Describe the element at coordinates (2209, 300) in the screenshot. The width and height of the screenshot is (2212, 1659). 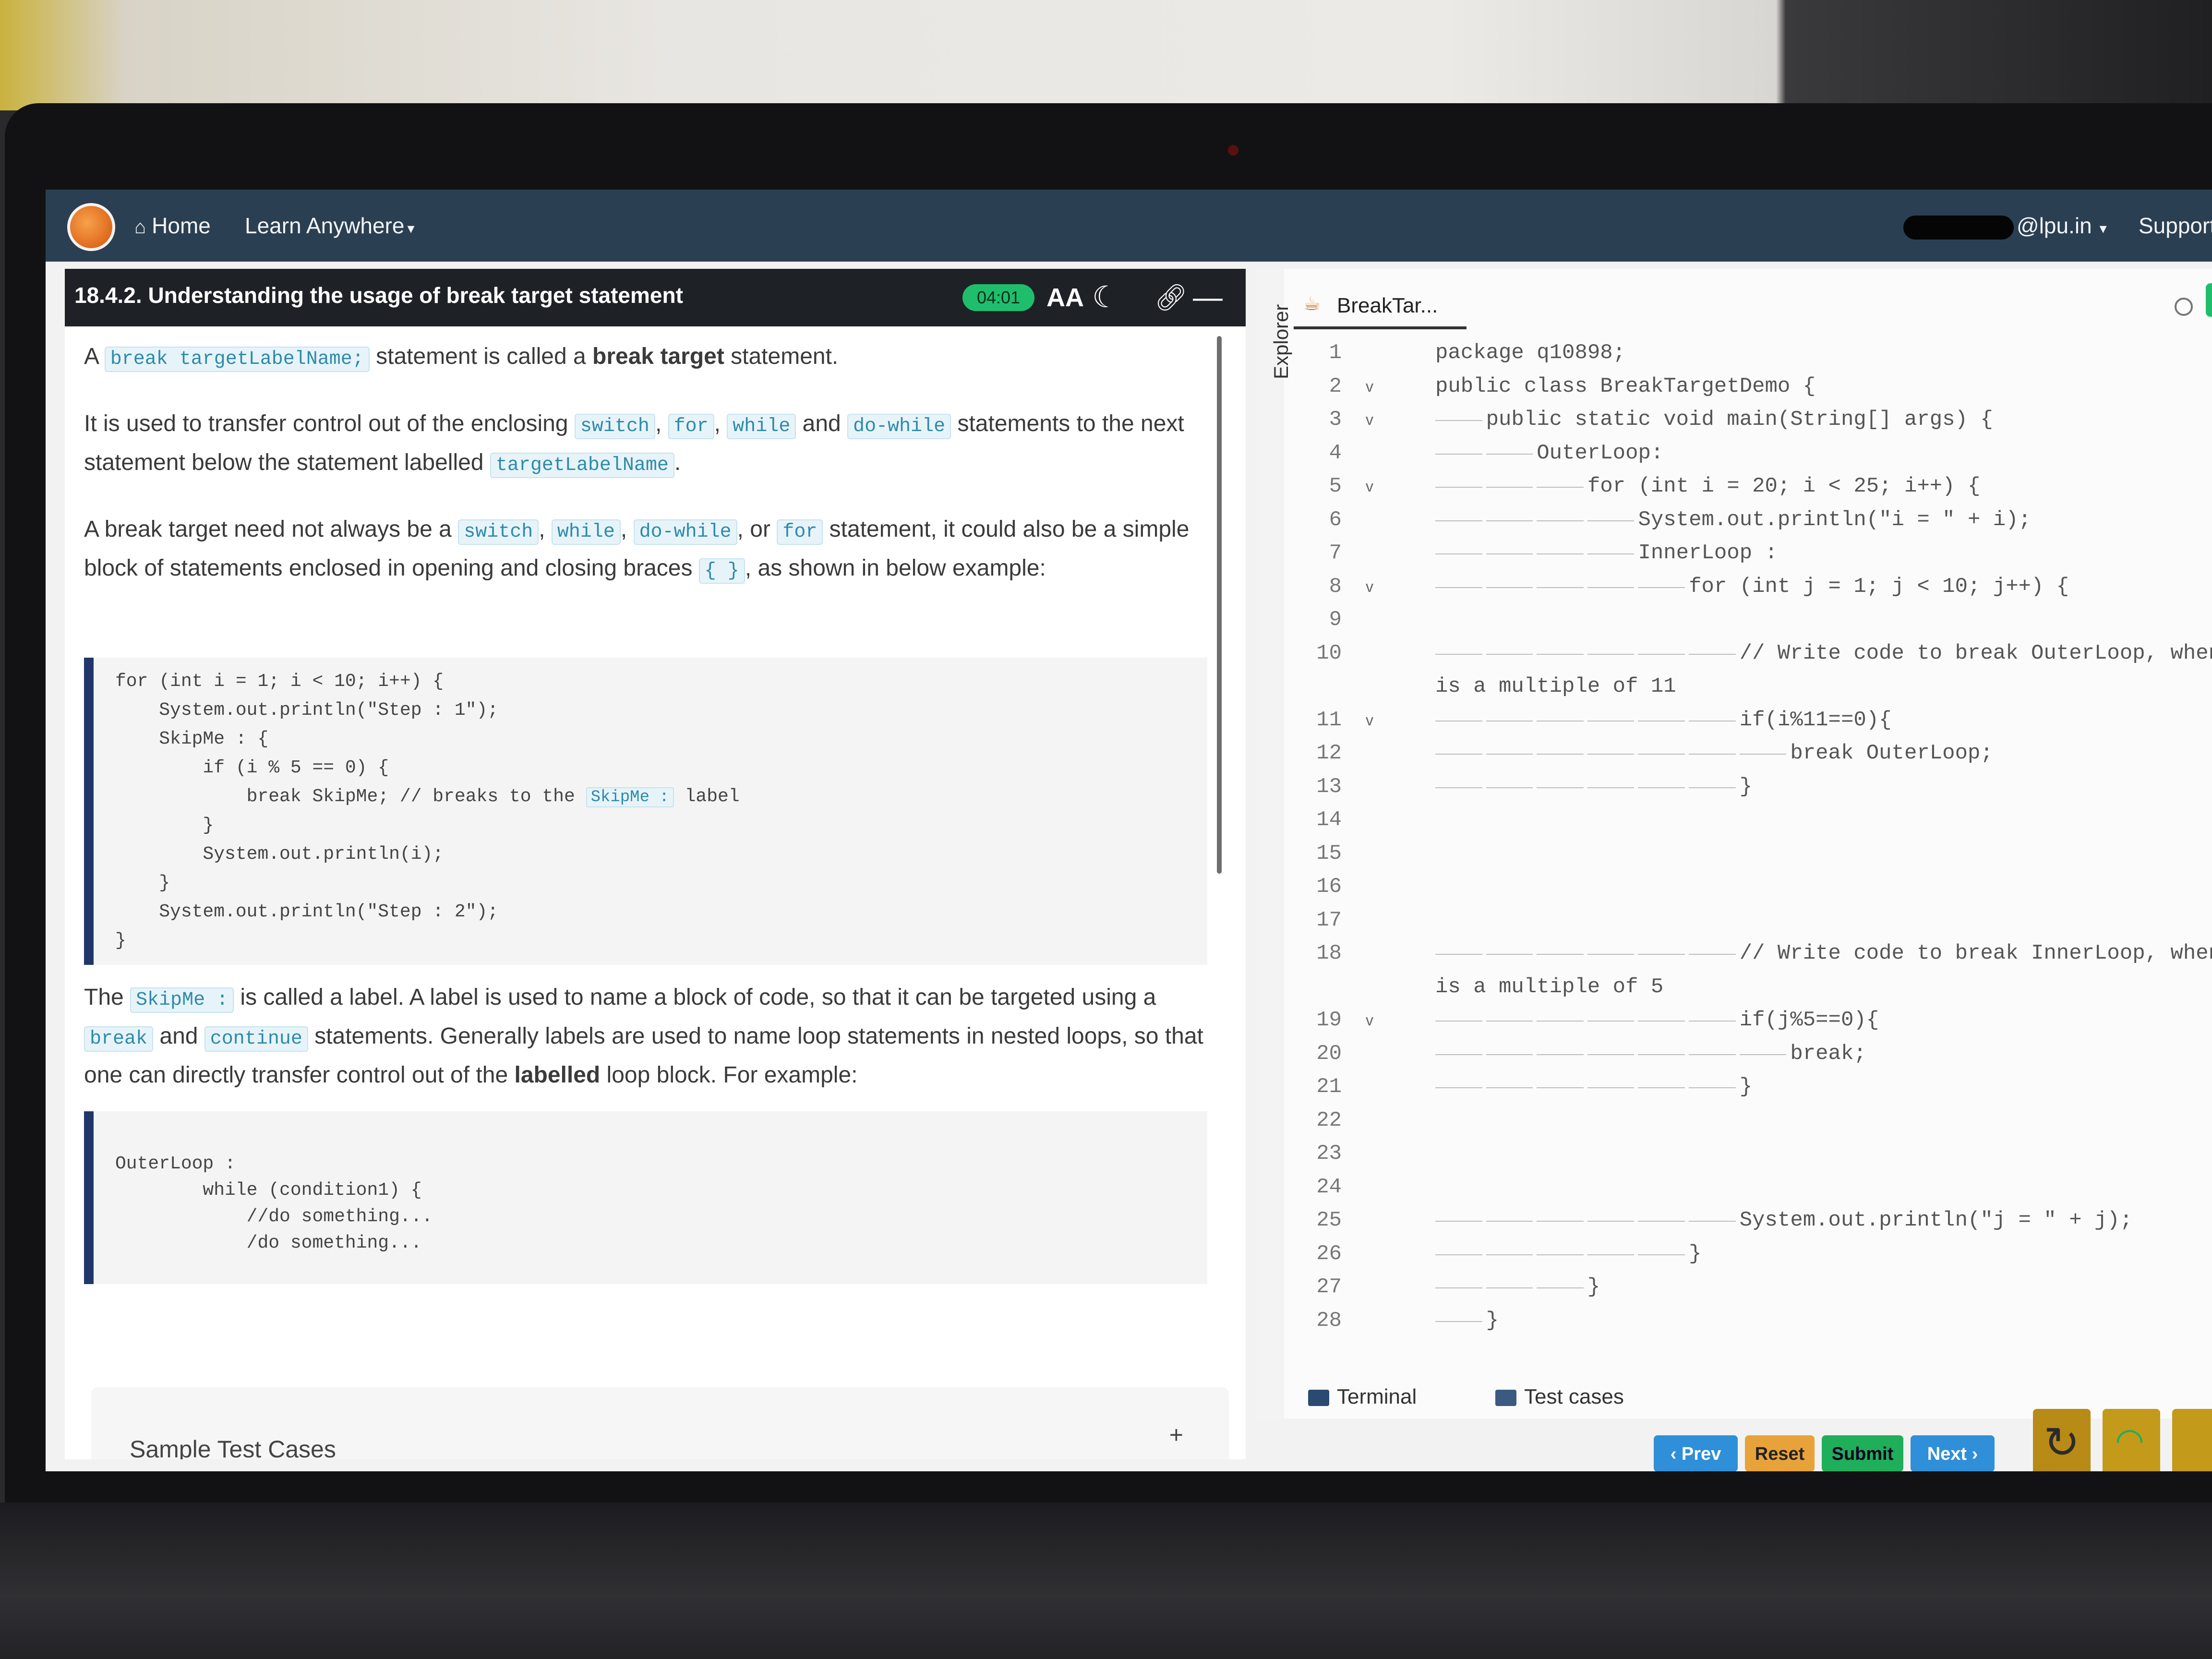
I see `run-button` at that location.